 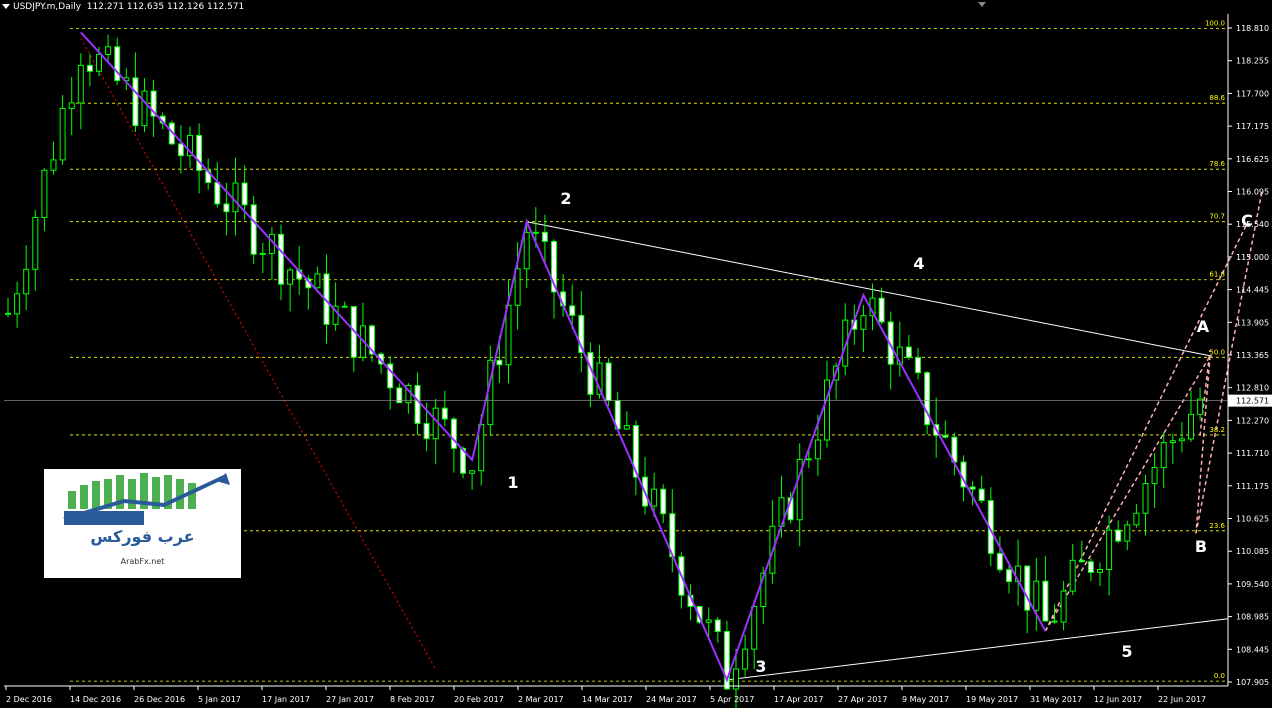 What do you see at coordinates (1252, 93) in the screenshot?
I see `price-tick-label: 117.700` at bounding box center [1252, 93].